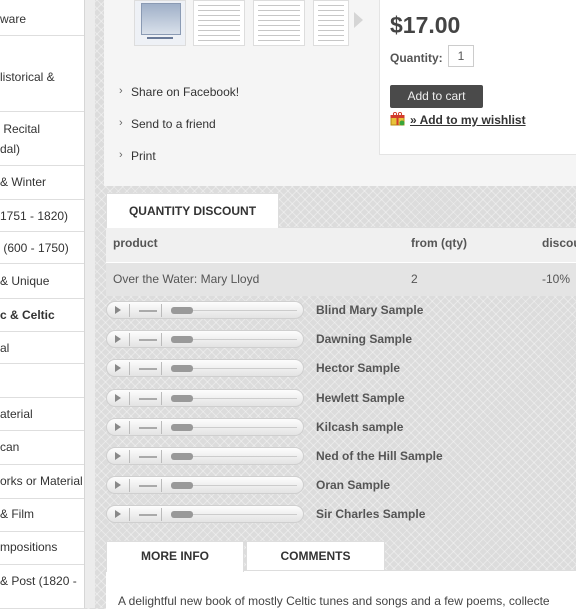 The height and width of the screenshot is (609, 576). What do you see at coordinates (186, 279) in the screenshot?
I see `cell-product: Over the Water: Mary Lloyd` at bounding box center [186, 279].